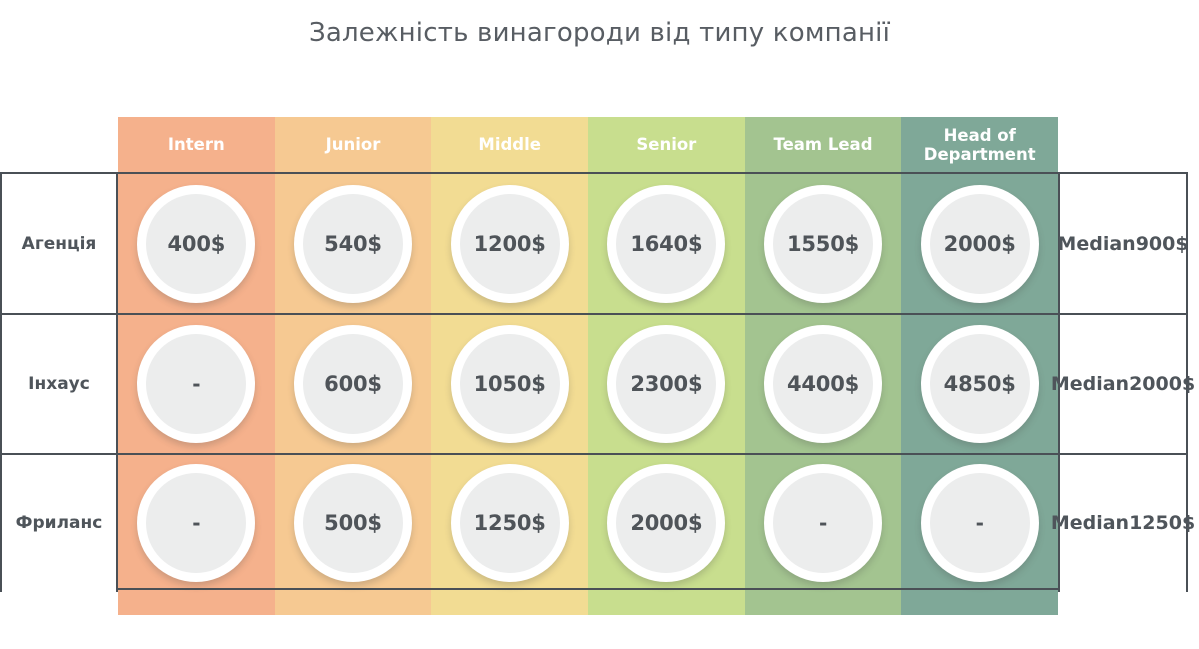 This screenshot has width=1199, height=649. I want to click on value-label: 1050$, so click(509, 383).